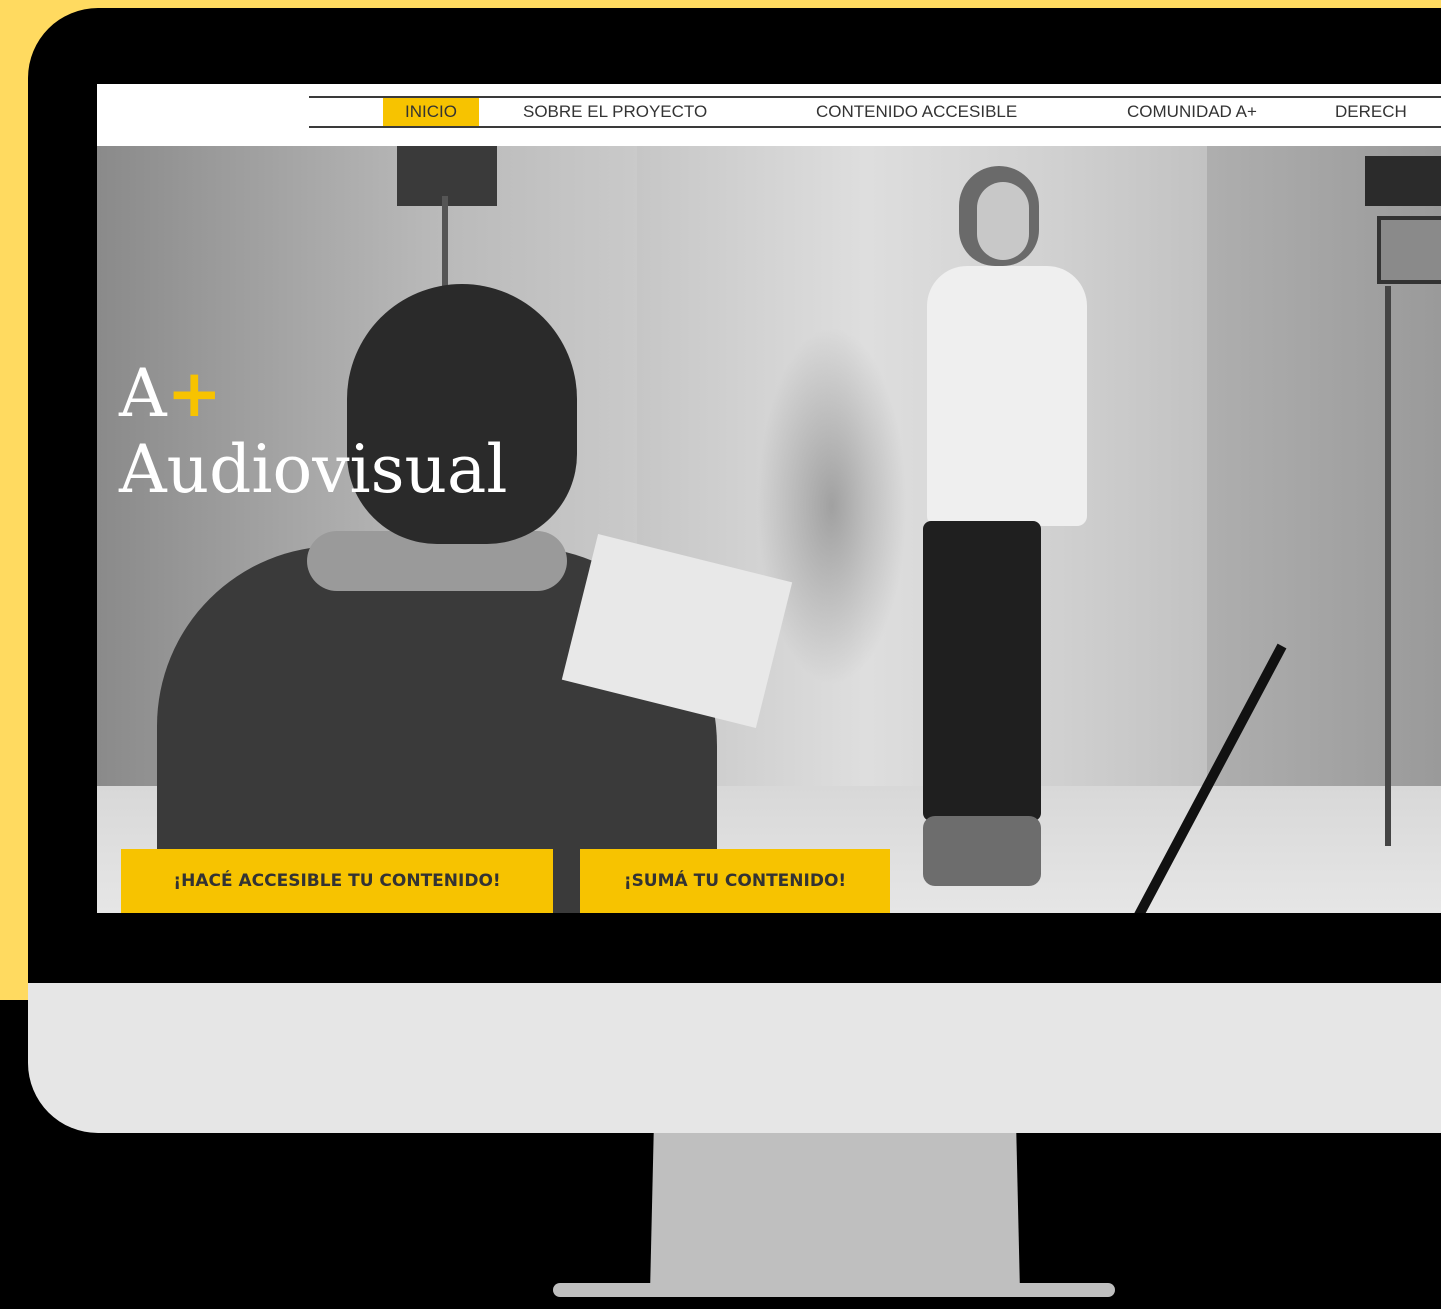 The width and height of the screenshot is (1441, 1309). I want to click on interpreter-face, so click(1003, 221).